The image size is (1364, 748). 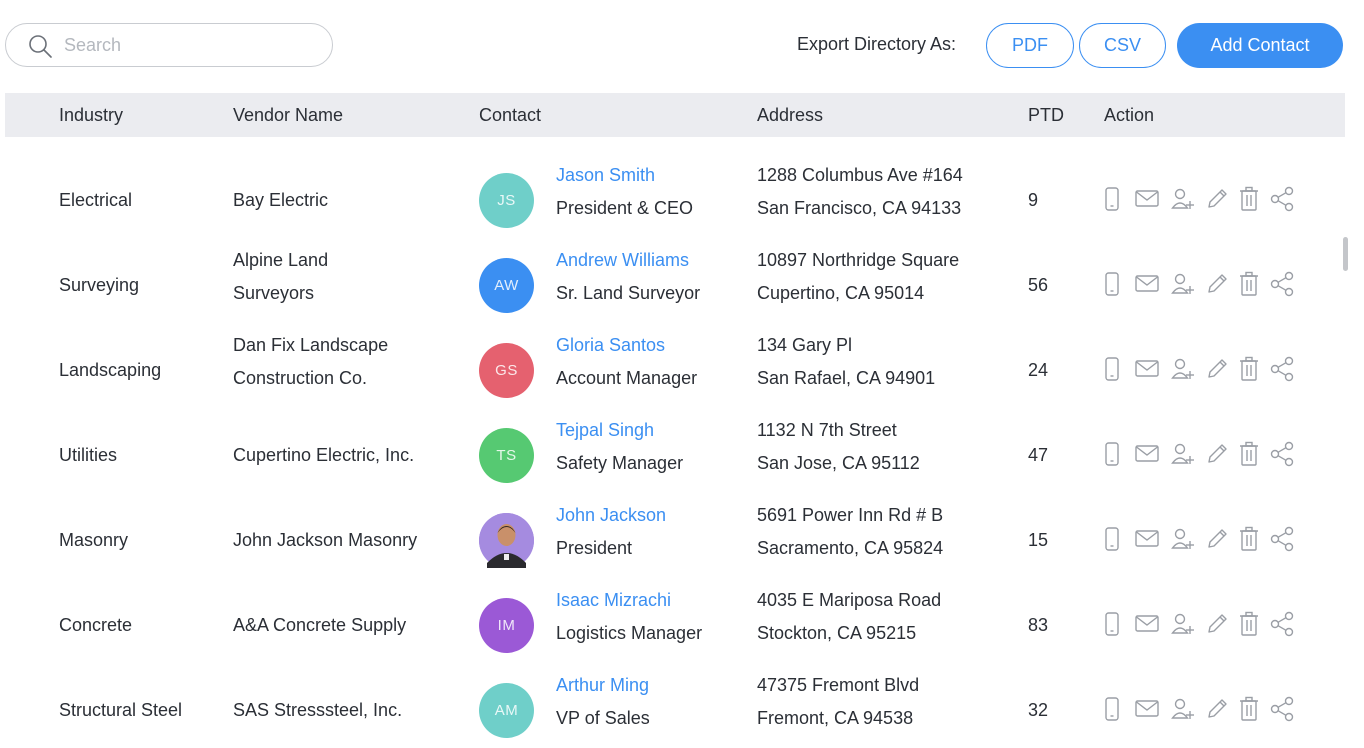 What do you see at coordinates (96, 625) in the screenshot?
I see `industry-cell: Concrete` at bounding box center [96, 625].